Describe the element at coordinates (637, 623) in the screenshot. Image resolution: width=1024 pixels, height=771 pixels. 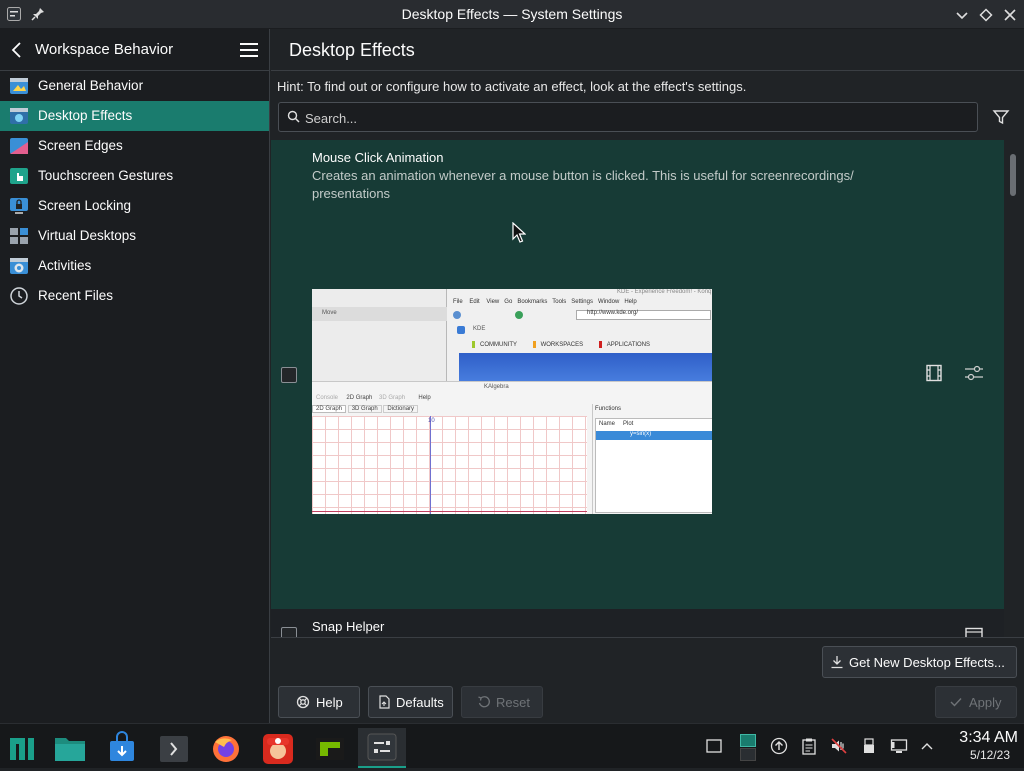
I see `effect-item-snap-helper: Snap Helper` at that location.